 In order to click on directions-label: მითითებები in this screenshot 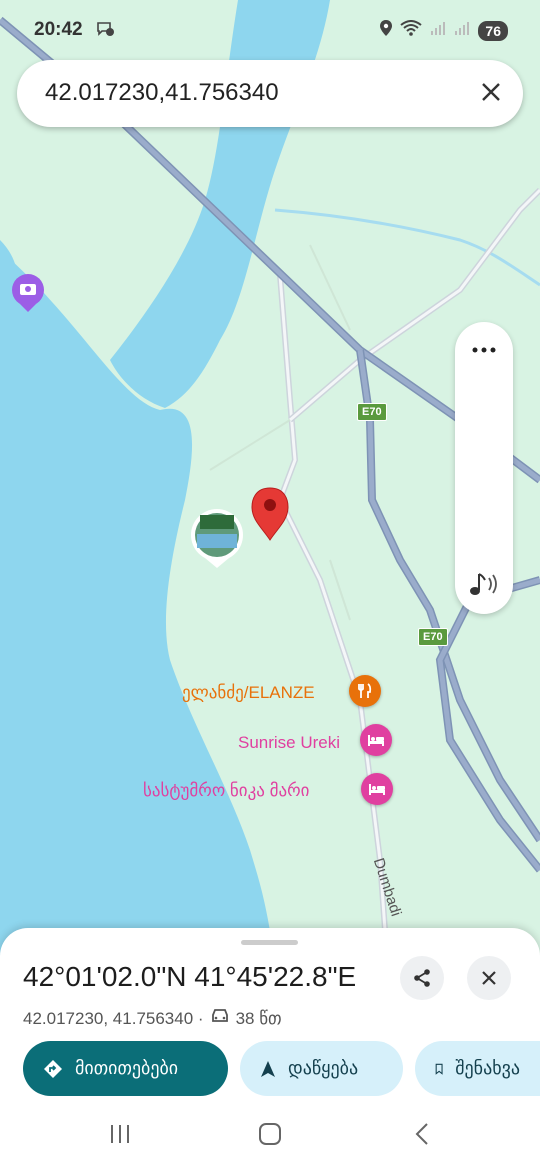, I will do `click(127, 1068)`.